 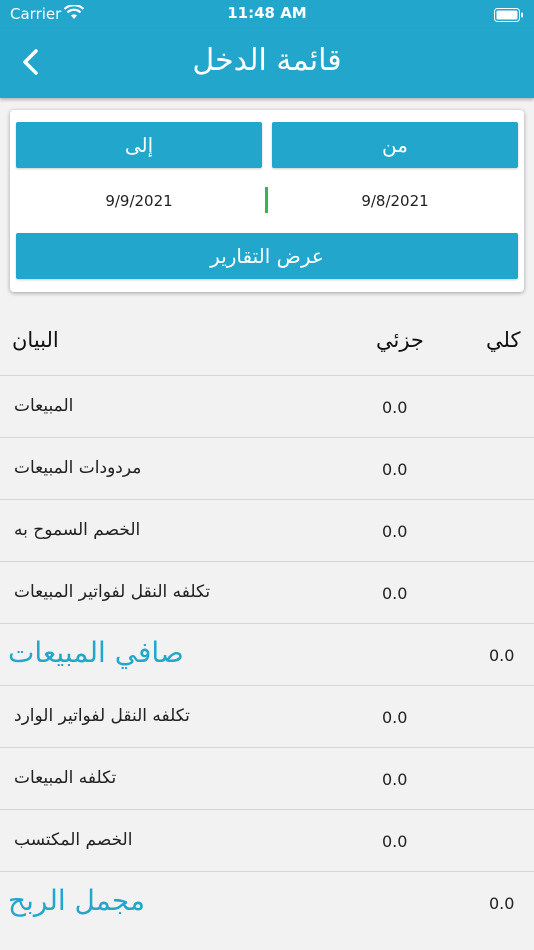 What do you see at coordinates (44, 406) in the screenshot?
I see `row-label: المبيعات` at bounding box center [44, 406].